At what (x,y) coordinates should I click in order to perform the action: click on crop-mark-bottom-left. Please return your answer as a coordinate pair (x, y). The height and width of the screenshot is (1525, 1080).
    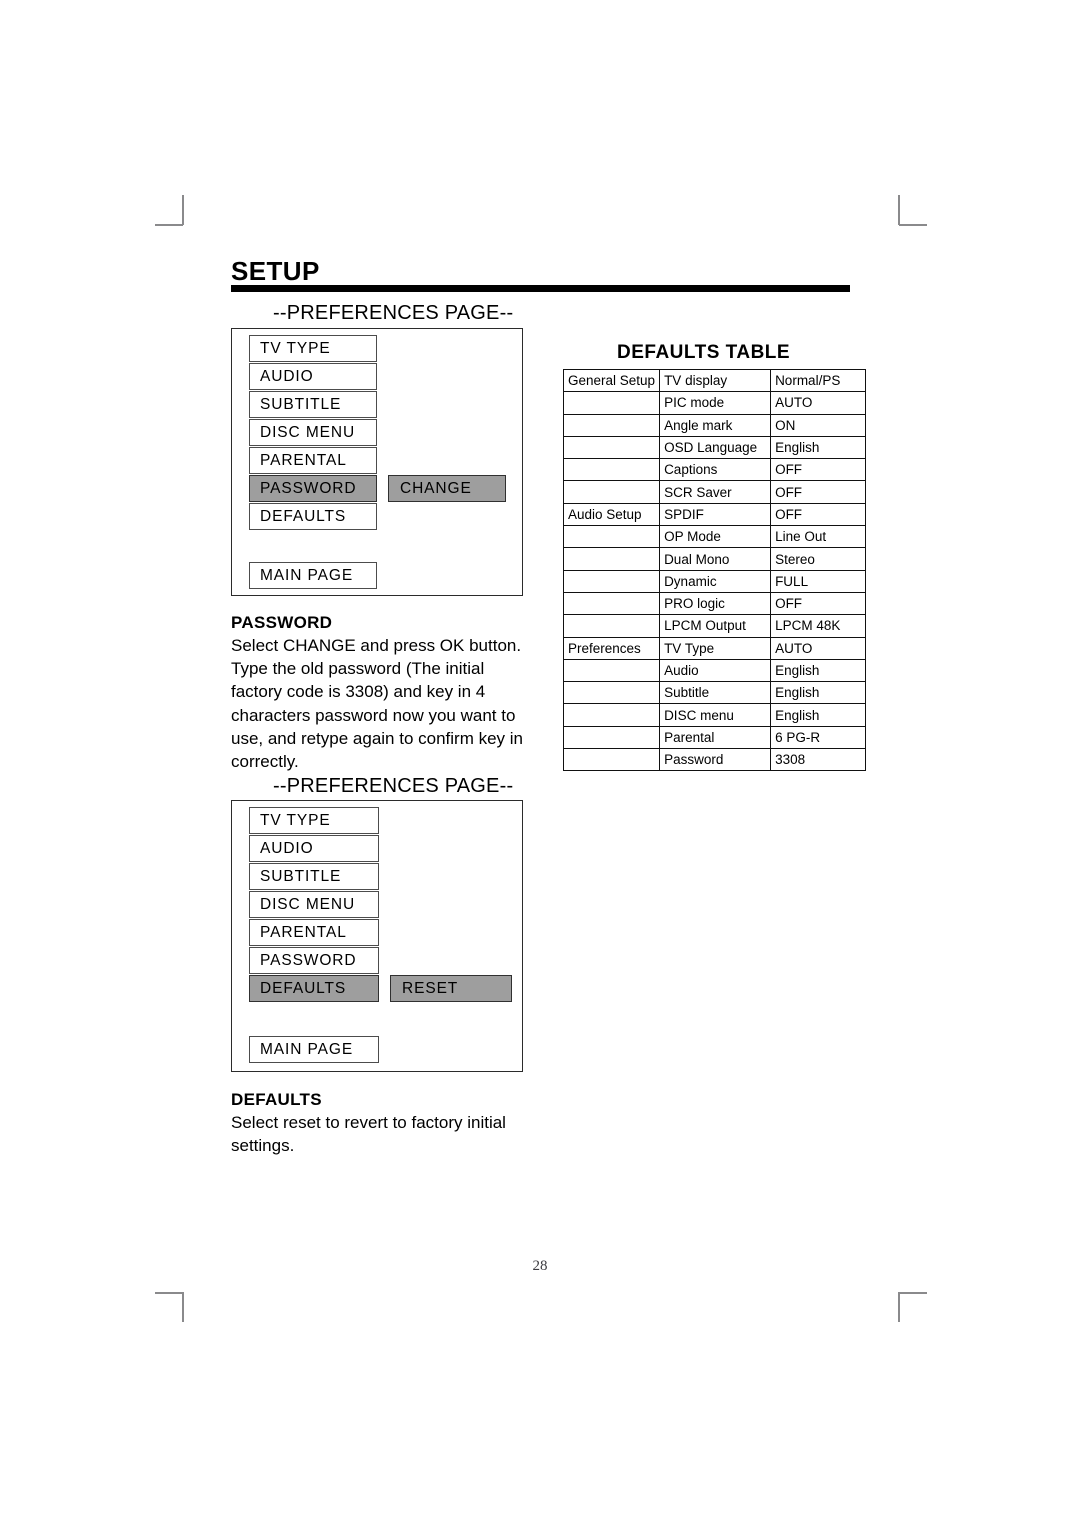
    Looking at the image, I should click on (175, 1312).